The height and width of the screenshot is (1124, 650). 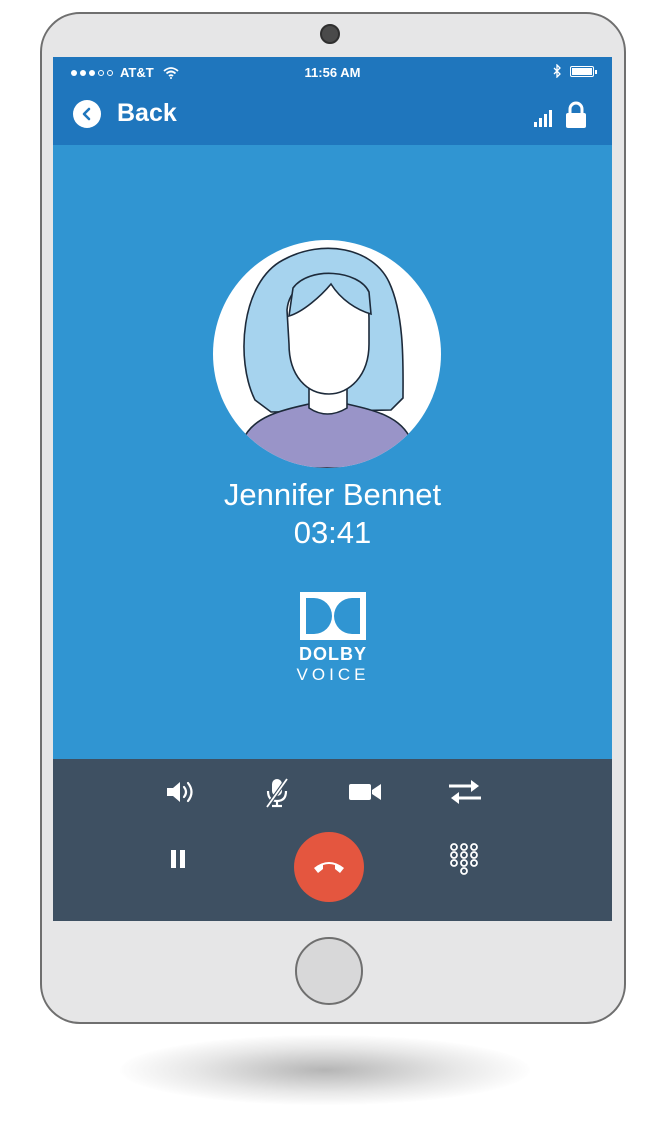 I want to click on caller-avatar, so click(x=327, y=354).